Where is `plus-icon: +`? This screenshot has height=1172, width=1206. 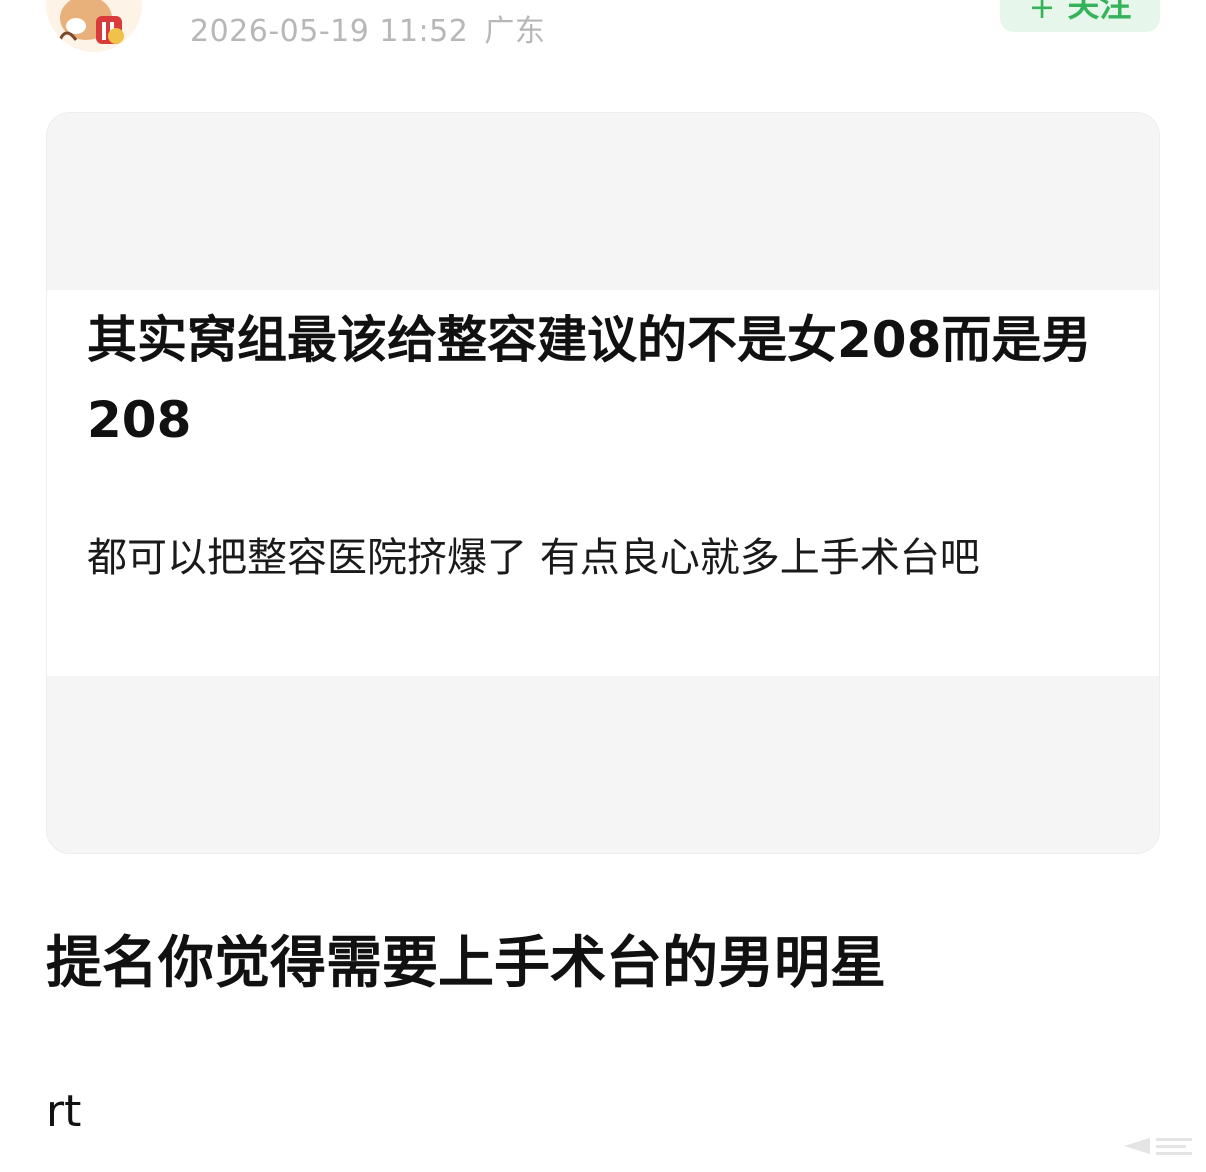 plus-icon: + is located at coordinates (1042, 13).